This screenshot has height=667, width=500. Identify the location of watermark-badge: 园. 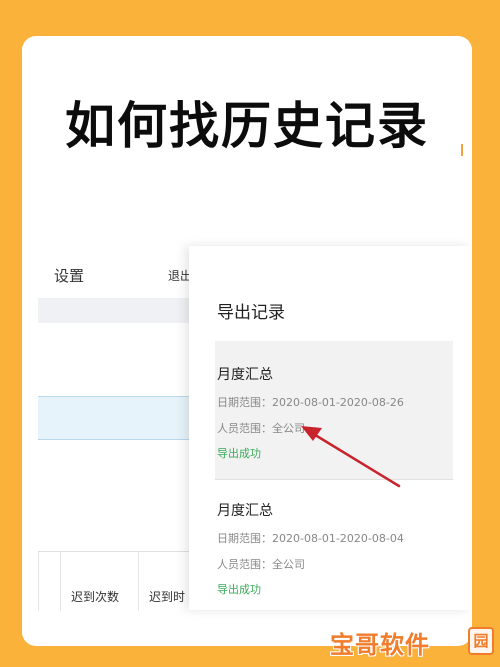
(481, 641).